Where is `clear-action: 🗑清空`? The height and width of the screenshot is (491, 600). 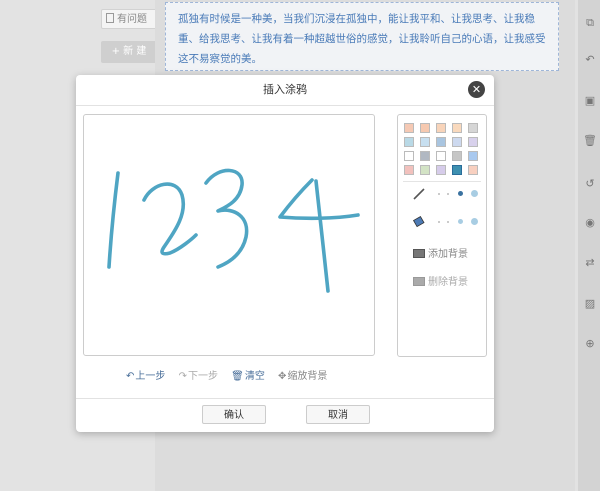
clear-action: 🗑清空 is located at coordinates (248, 374).